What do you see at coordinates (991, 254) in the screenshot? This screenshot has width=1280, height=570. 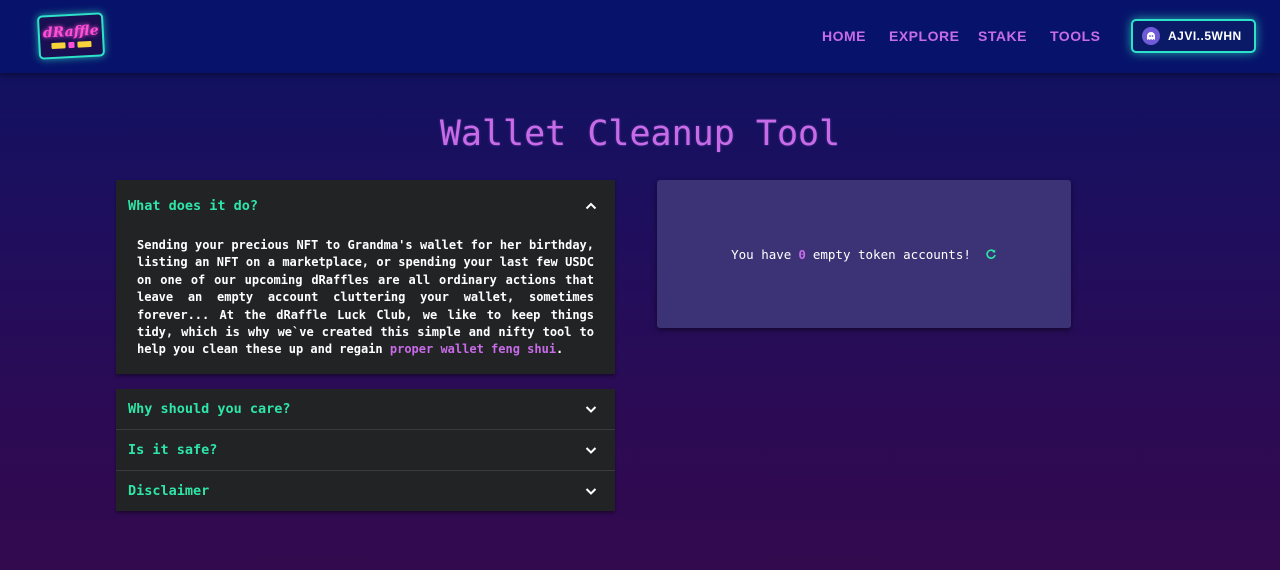 I see `refresh-icon` at bounding box center [991, 254].